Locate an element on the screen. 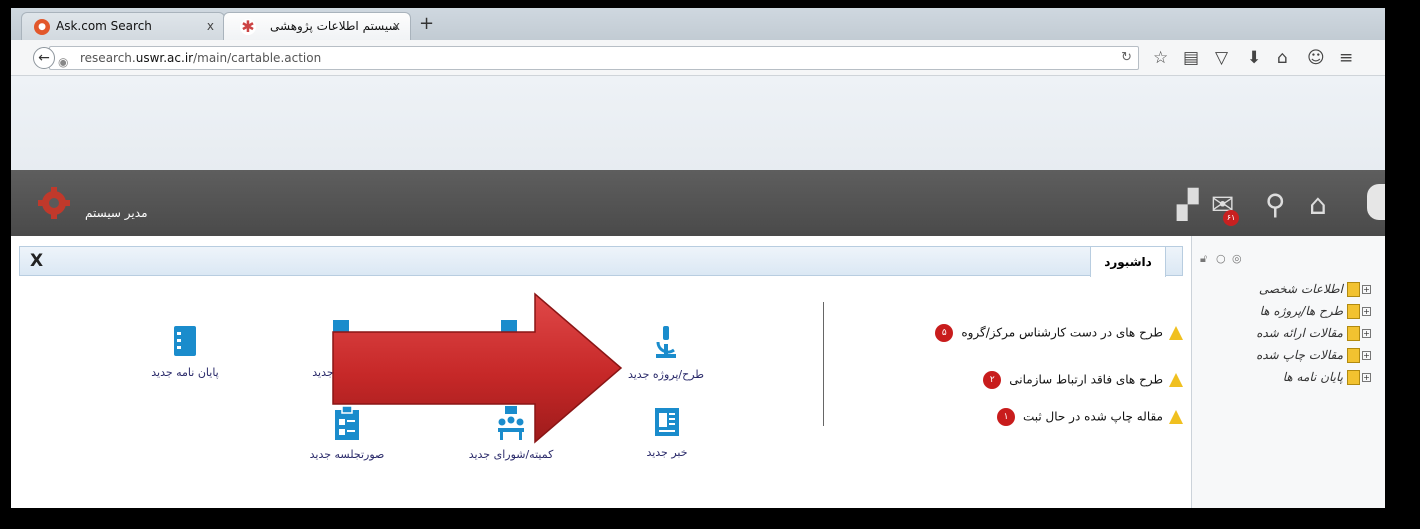  url-domain: uswr.ac.ir is located at coordinates (164, 58).